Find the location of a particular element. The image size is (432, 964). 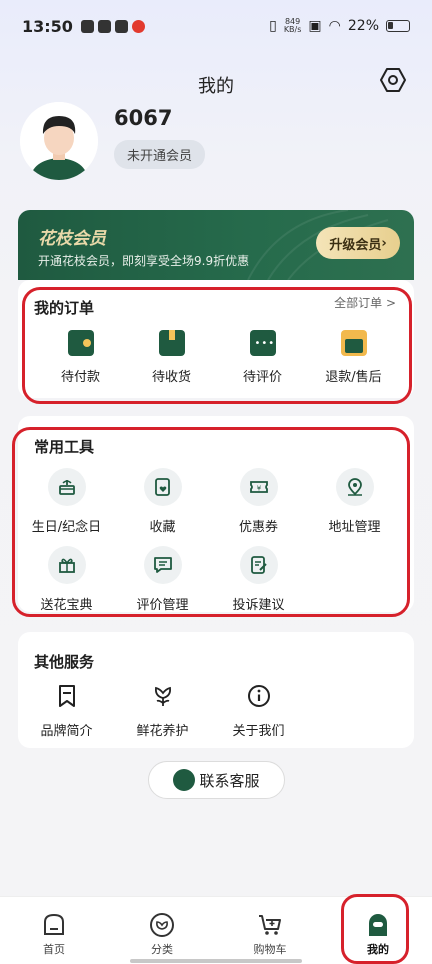

member-status-badge: 未开通会员 is located at coordinates (160, 154).